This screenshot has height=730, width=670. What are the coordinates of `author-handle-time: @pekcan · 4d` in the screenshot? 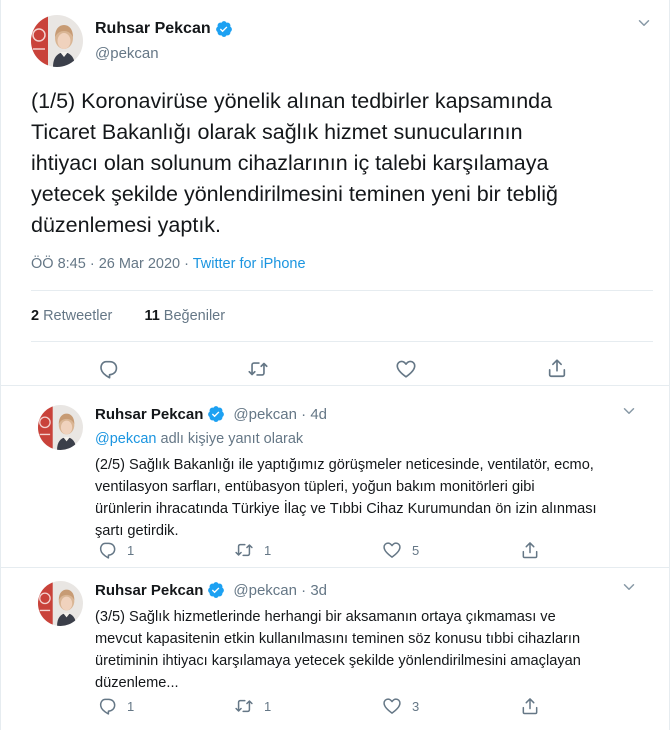 It's located at (280, 414).